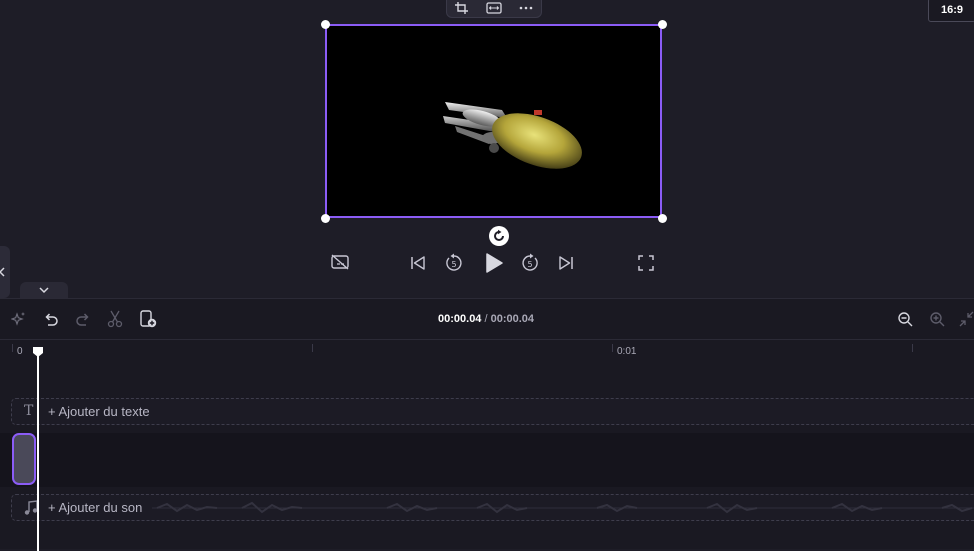 Image resolution: width=974 pixels, height=551 pixels. I want to click on magic-icon, so click(19, 319).